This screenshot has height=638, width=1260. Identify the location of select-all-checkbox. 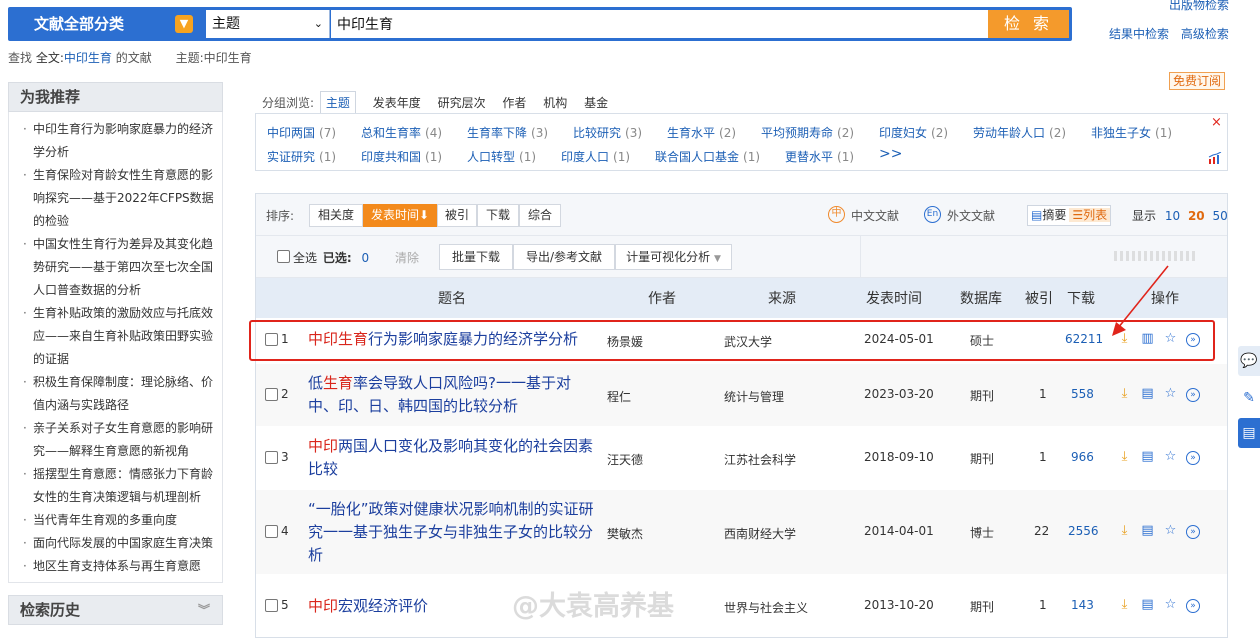
(283, 256).